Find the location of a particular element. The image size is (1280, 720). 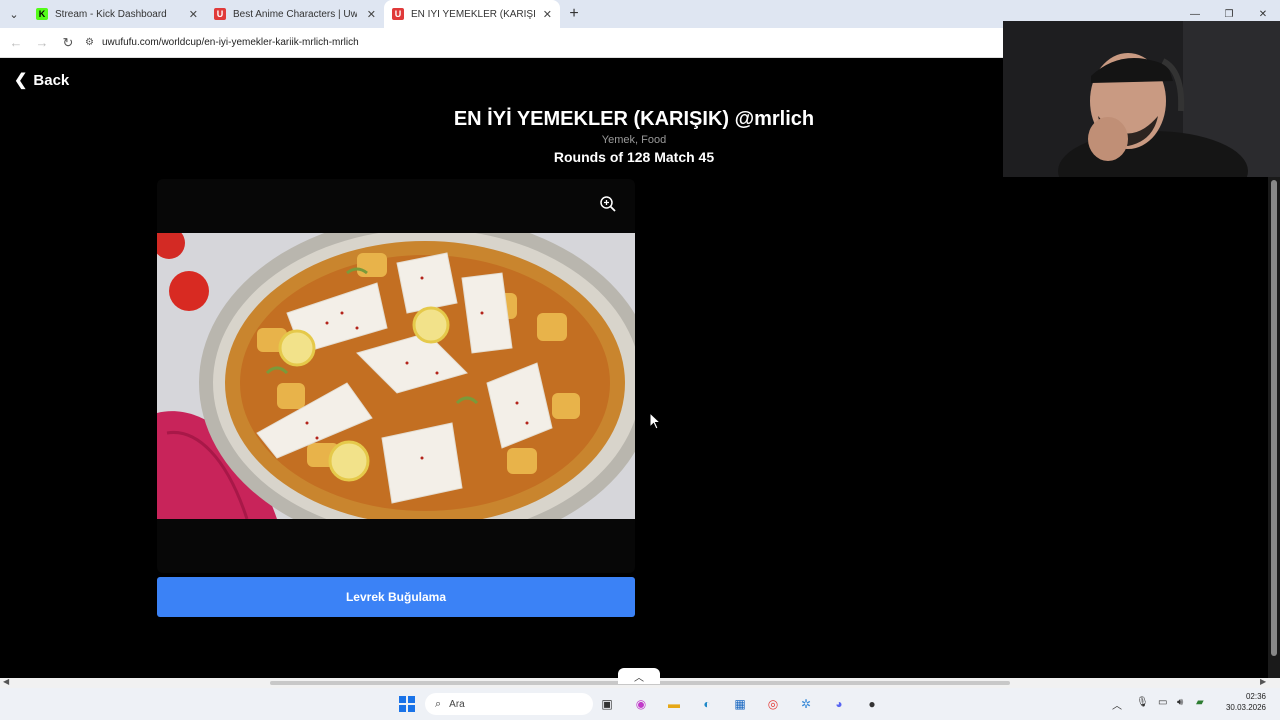

taskbar-search: ⌕ Ara is located at coordinates (509, 704).